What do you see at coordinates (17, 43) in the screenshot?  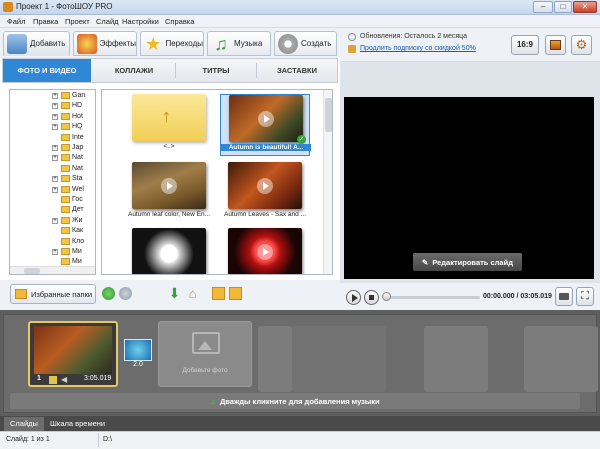 I see `photo-add-icon` at bounding box center [17, 43].